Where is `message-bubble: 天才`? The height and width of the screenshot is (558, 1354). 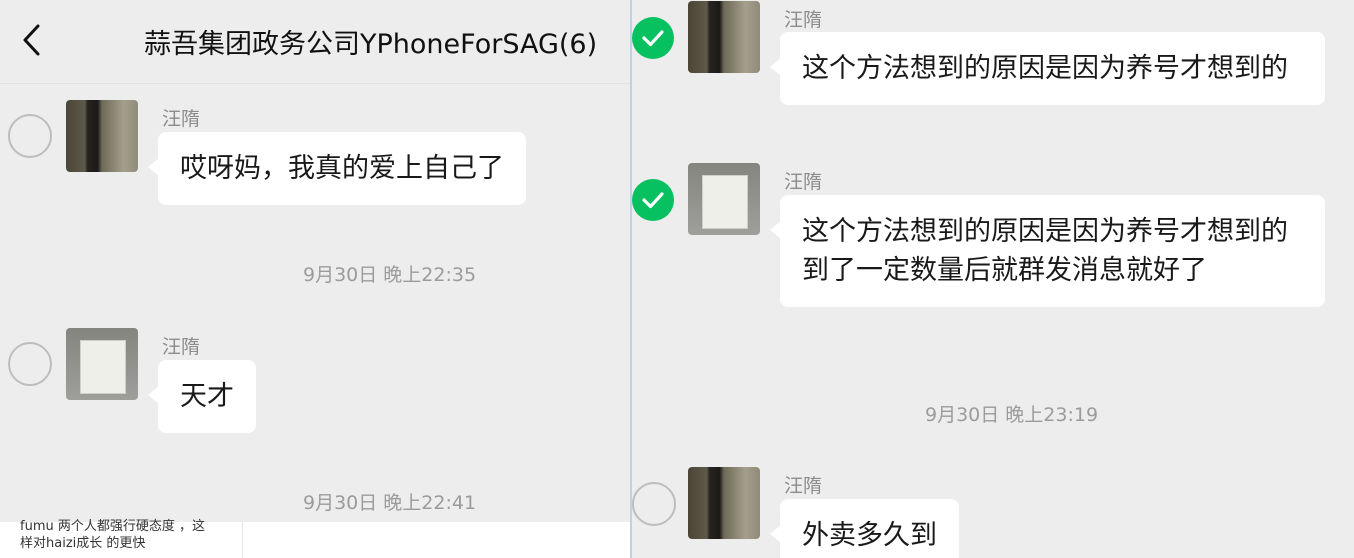
message-bubble: 天才 is located at coordinates (202, 396).